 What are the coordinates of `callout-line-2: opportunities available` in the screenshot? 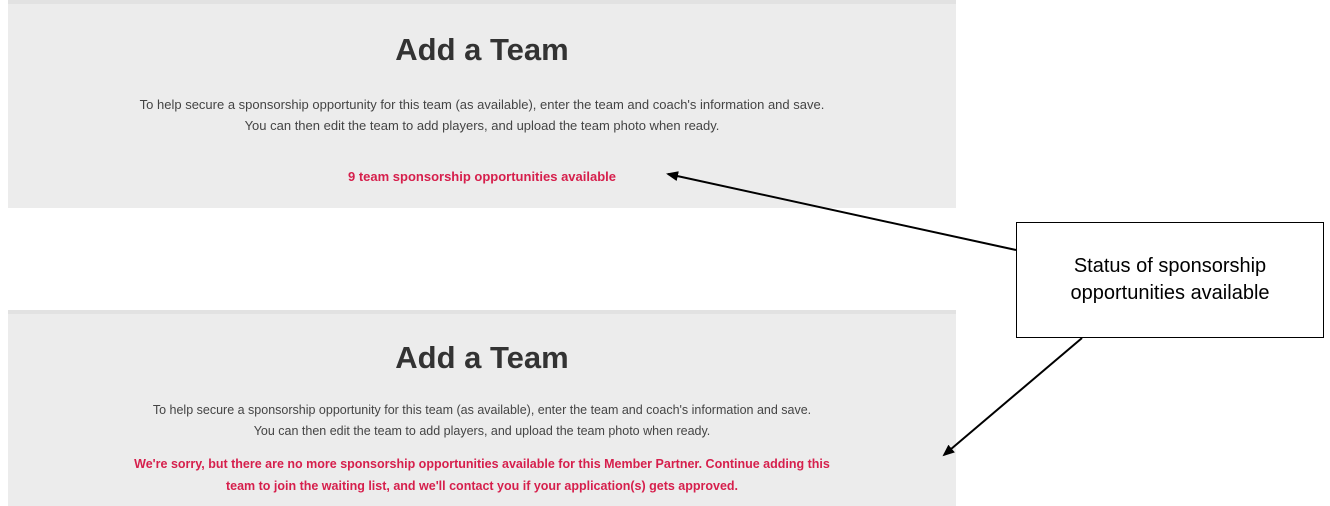 It's located at (1170, 293).